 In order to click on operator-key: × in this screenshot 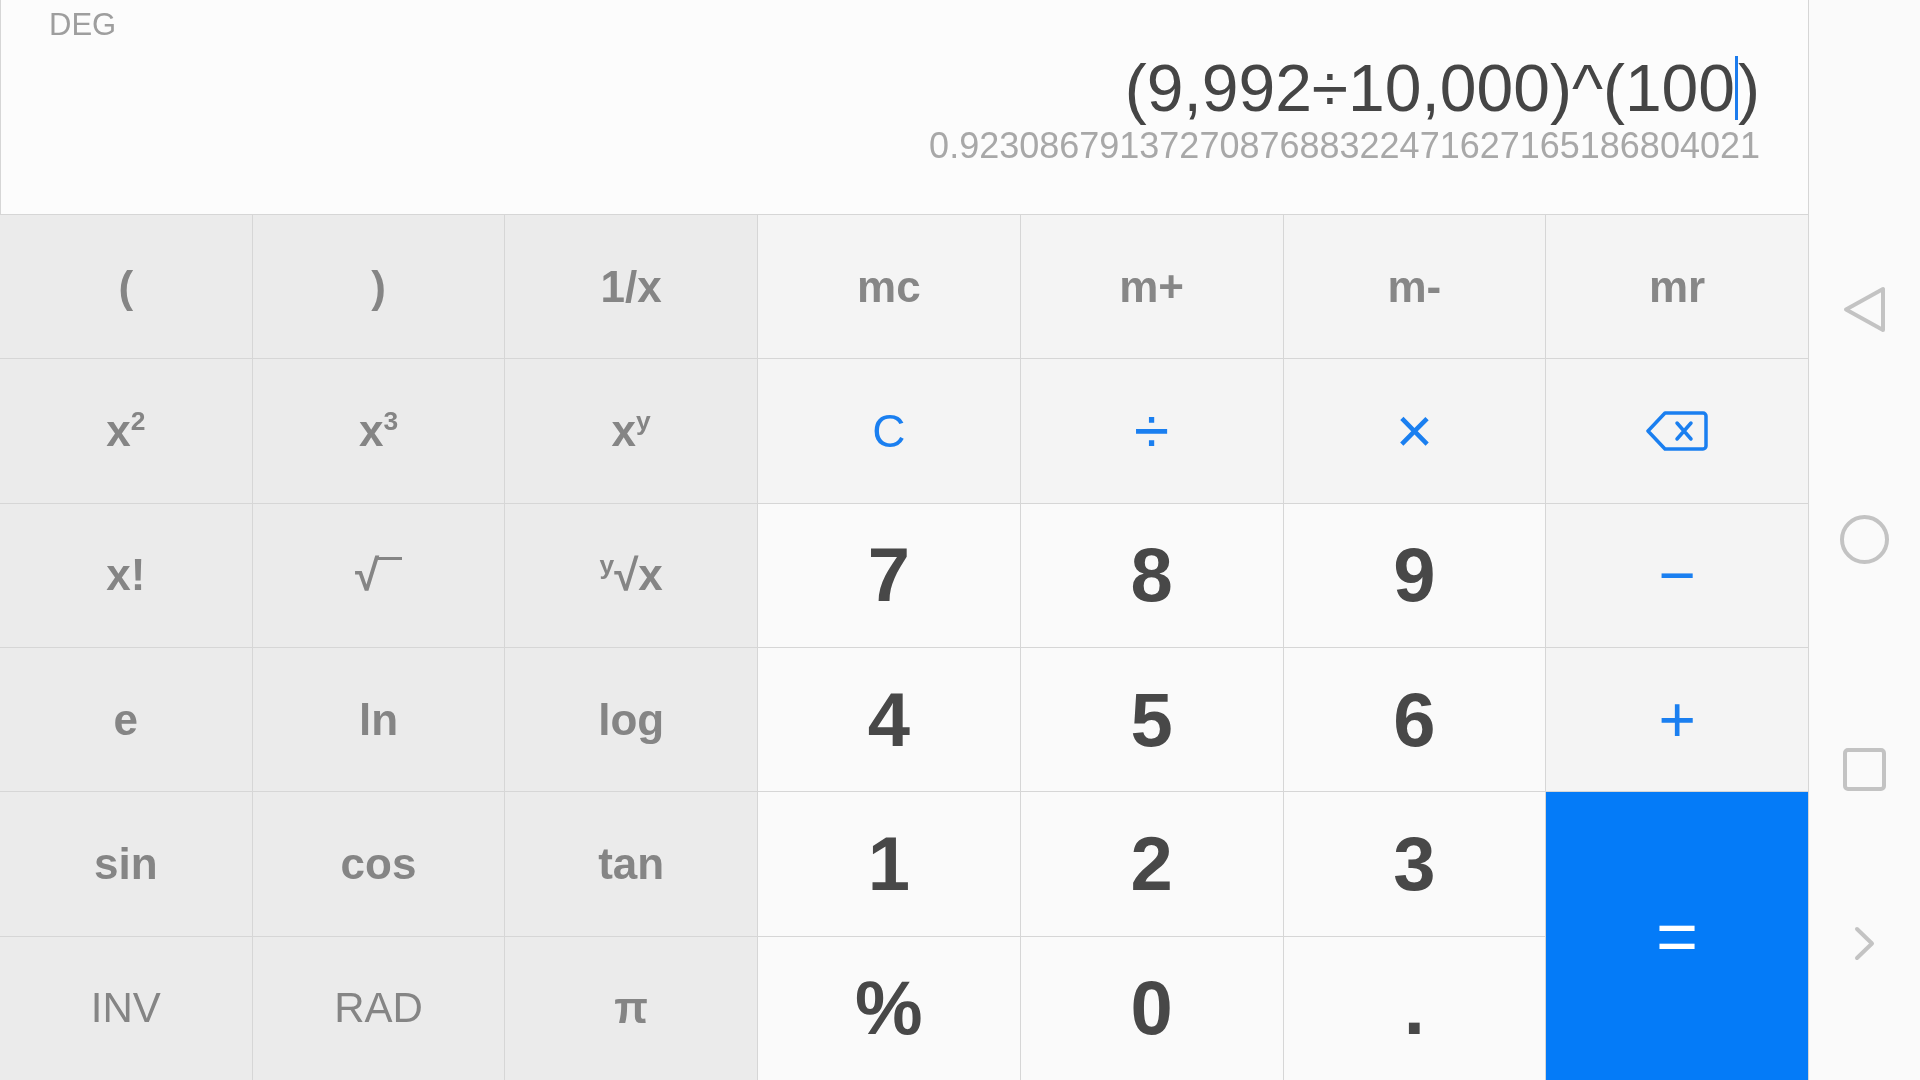, I will do `click(1414, 431)`.